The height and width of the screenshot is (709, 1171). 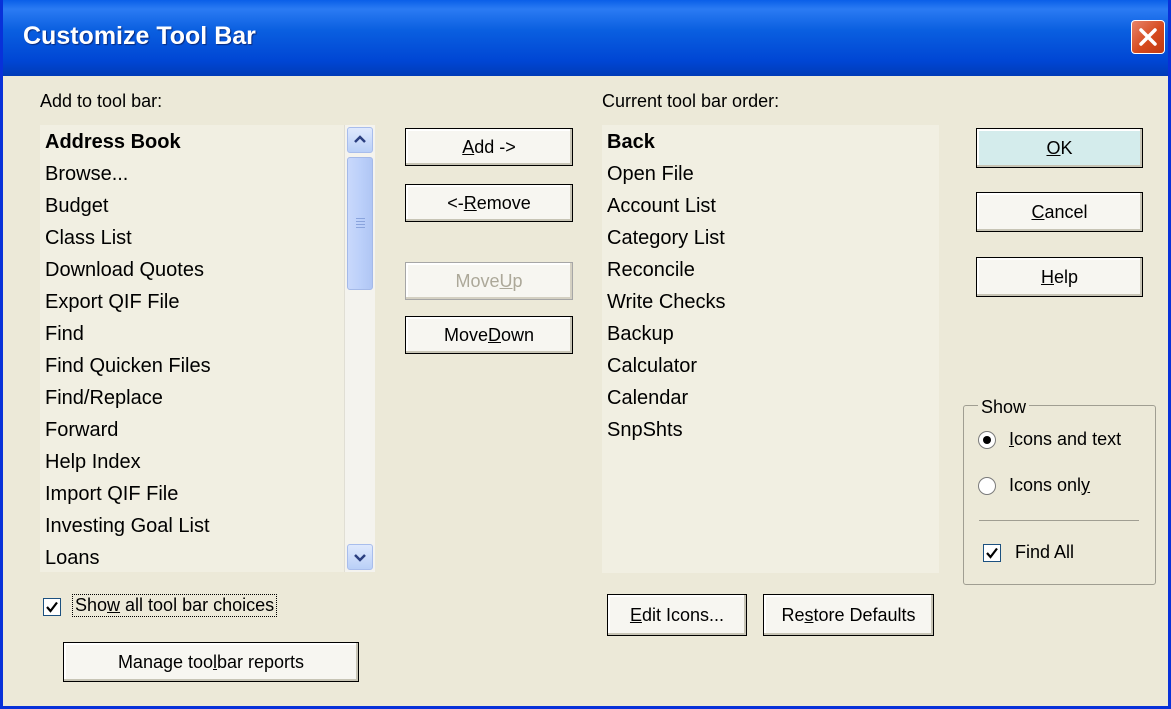 What do you see at coordinates (585, 38) in the screenshot?
I see `title-bar: Customize Tool Bar` at bounding box center [585, 38].